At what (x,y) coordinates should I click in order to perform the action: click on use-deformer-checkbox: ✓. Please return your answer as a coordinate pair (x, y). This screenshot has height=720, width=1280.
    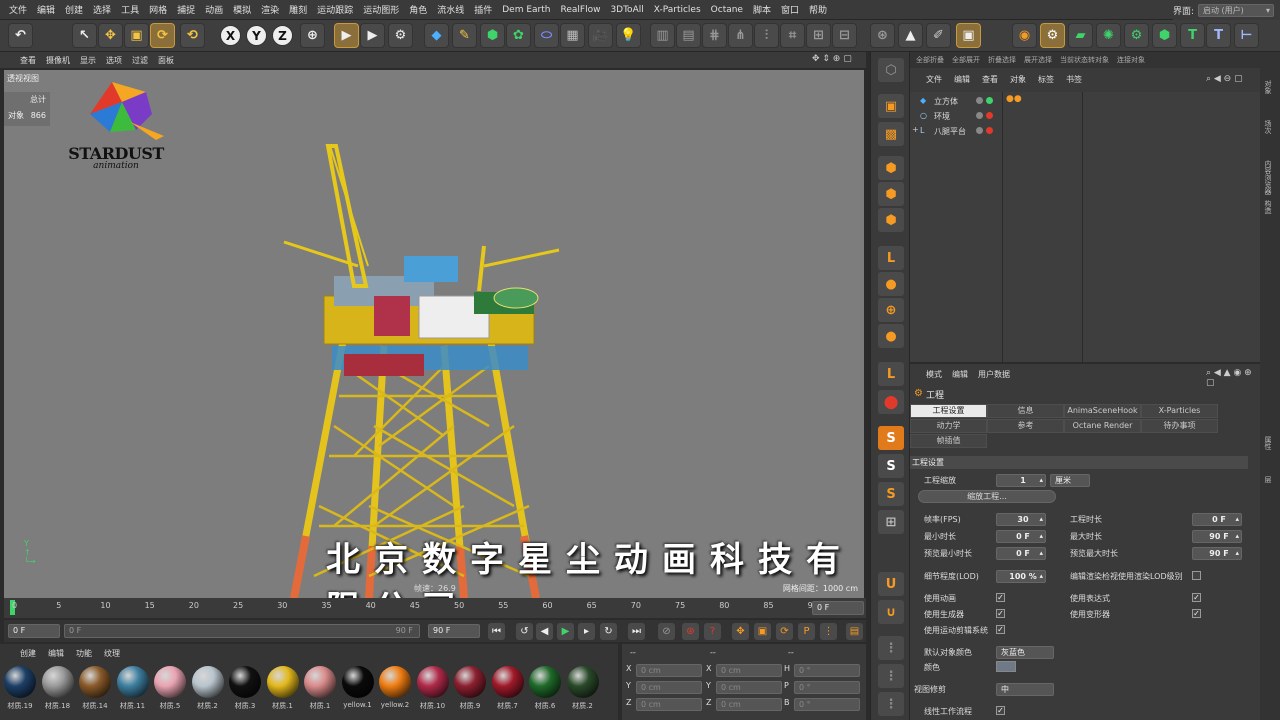
    Looking at the image, I should click on (1196, 613).